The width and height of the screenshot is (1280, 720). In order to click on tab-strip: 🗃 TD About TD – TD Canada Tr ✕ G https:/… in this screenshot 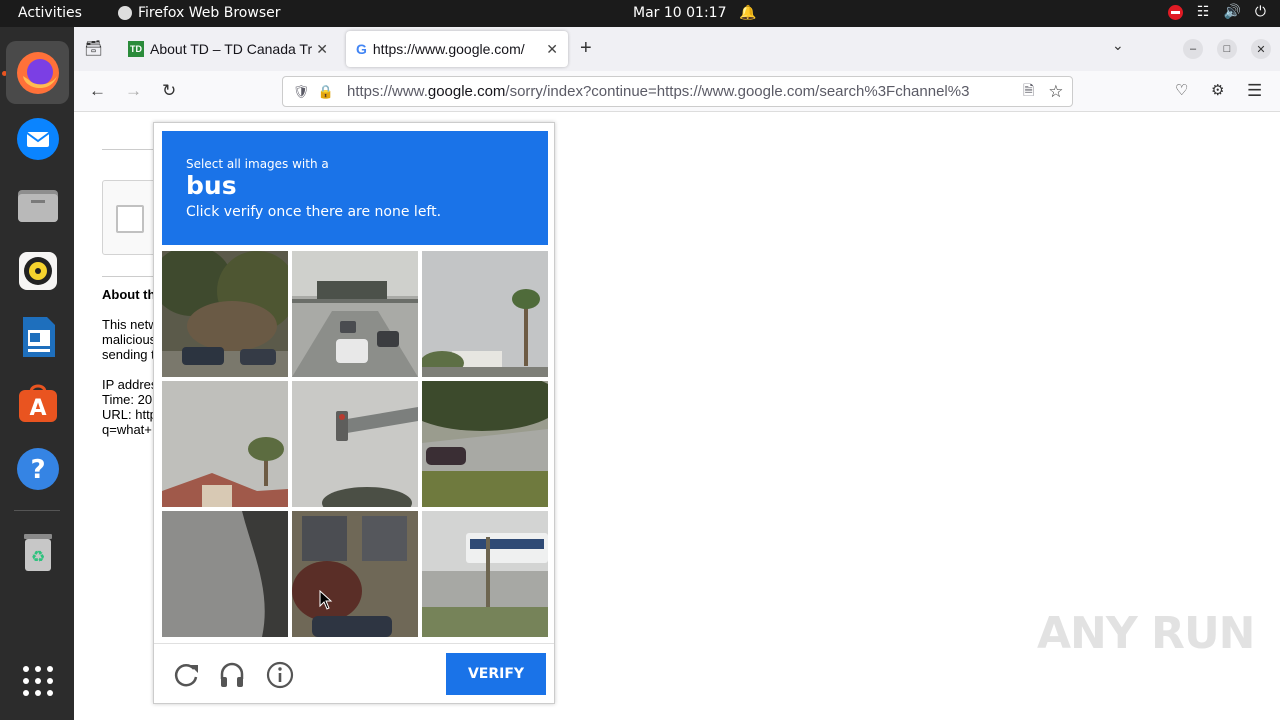, I will do `click(677, 49)`.